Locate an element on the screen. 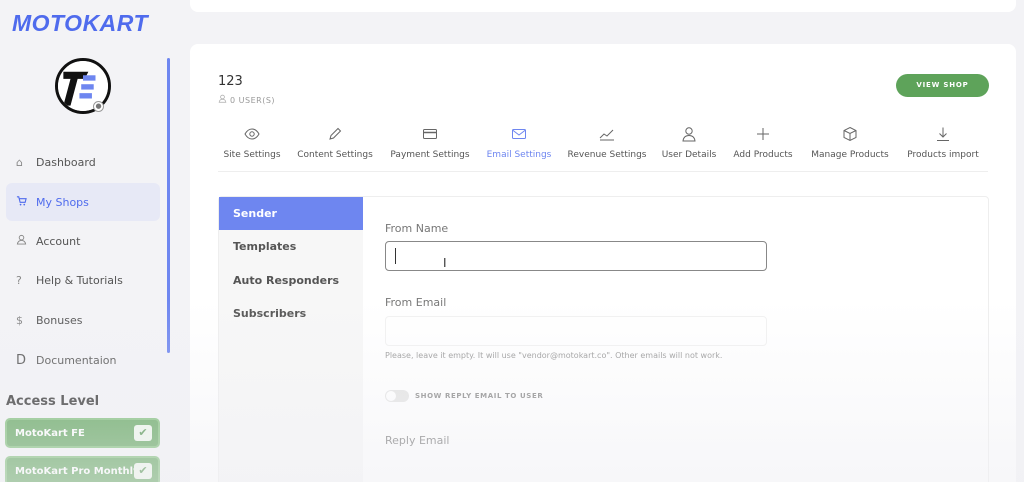 This screenshot has width=1024, height=482. sidebar-item-documentation: D Documentaion is located at coordinates (83, 360).